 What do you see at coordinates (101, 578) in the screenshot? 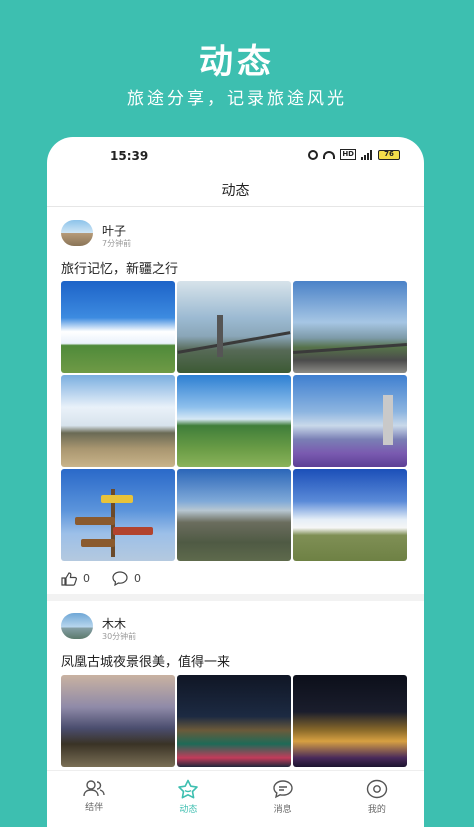
I see `post-actions: 0 0` at bounding box center [101, 578].